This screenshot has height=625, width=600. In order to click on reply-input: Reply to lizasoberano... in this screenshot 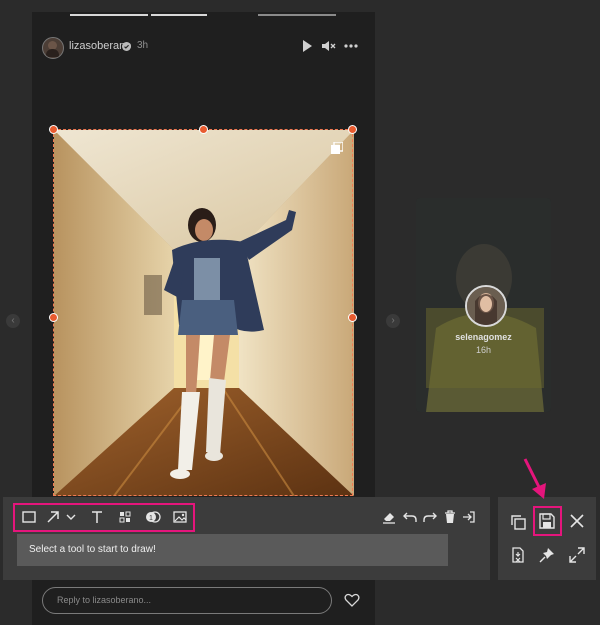, I will do `click(187, 600)`.